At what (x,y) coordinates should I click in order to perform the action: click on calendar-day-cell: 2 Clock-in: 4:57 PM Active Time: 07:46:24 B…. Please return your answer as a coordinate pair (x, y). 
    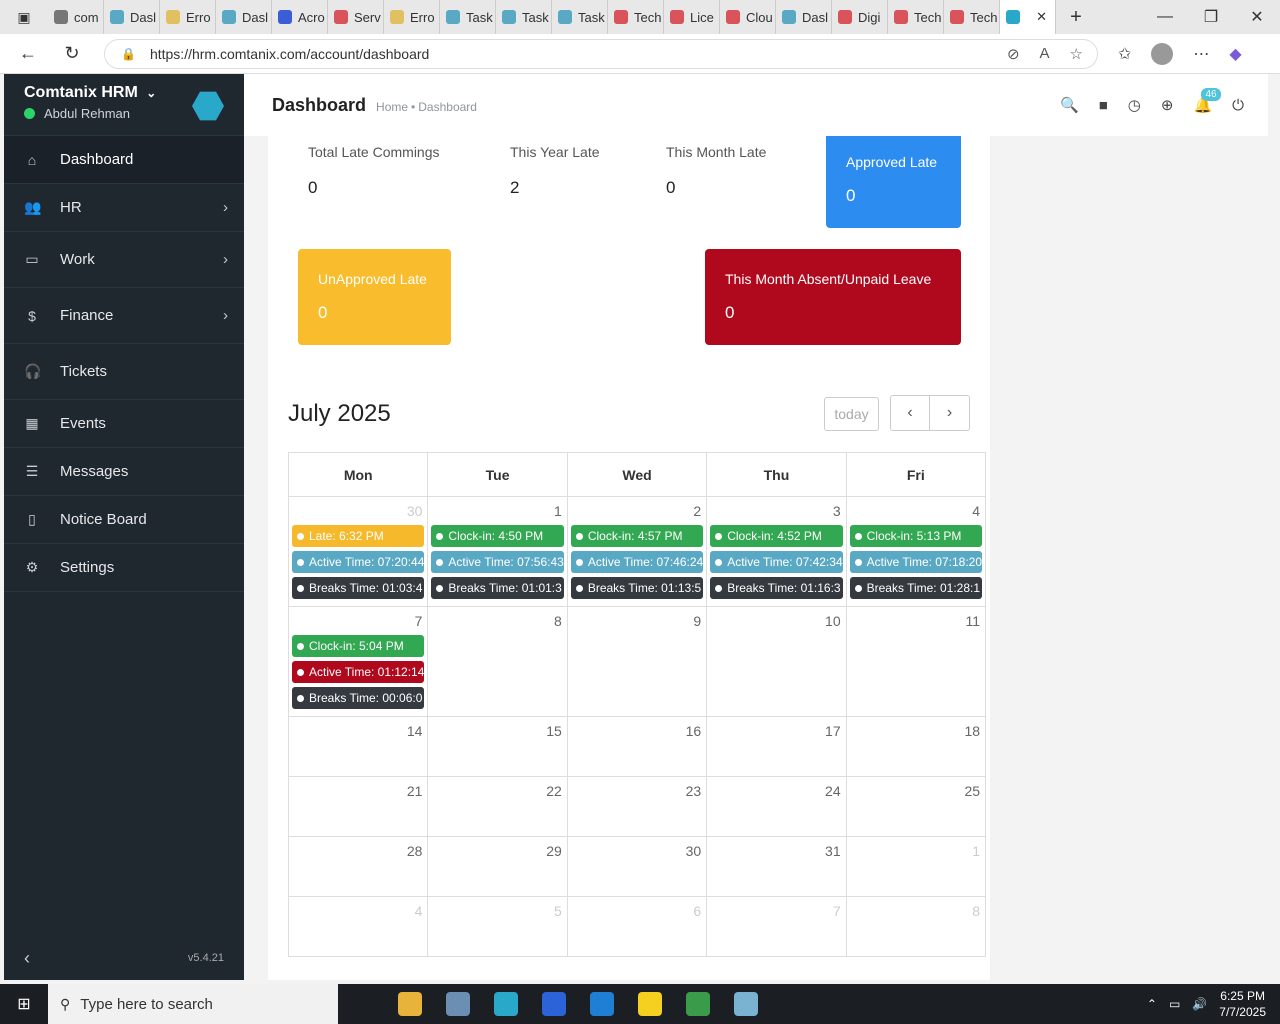
    Looking at the image, I should click on (637, 551).